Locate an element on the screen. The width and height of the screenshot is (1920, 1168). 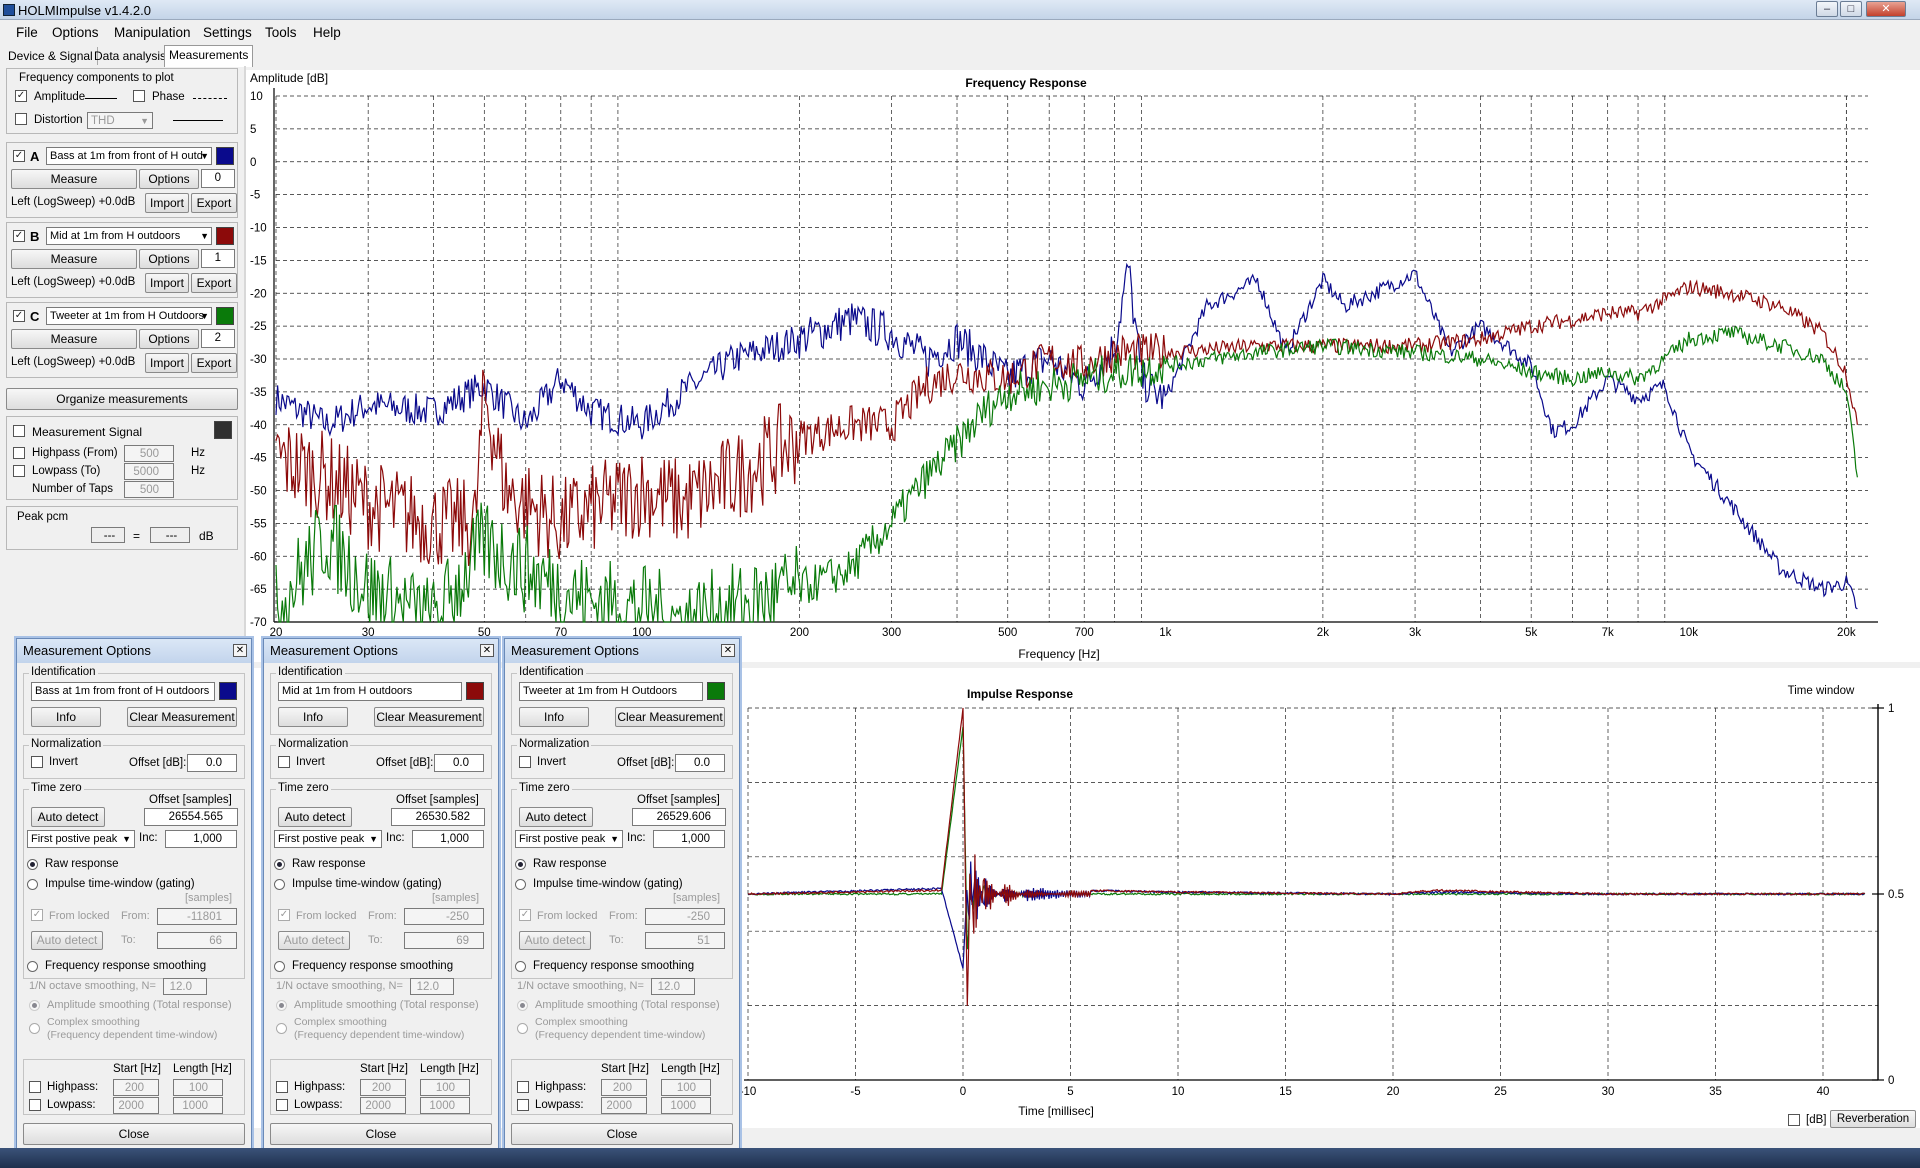
tab-device-signal: Device & Signal is located at coordinates (51, 56).